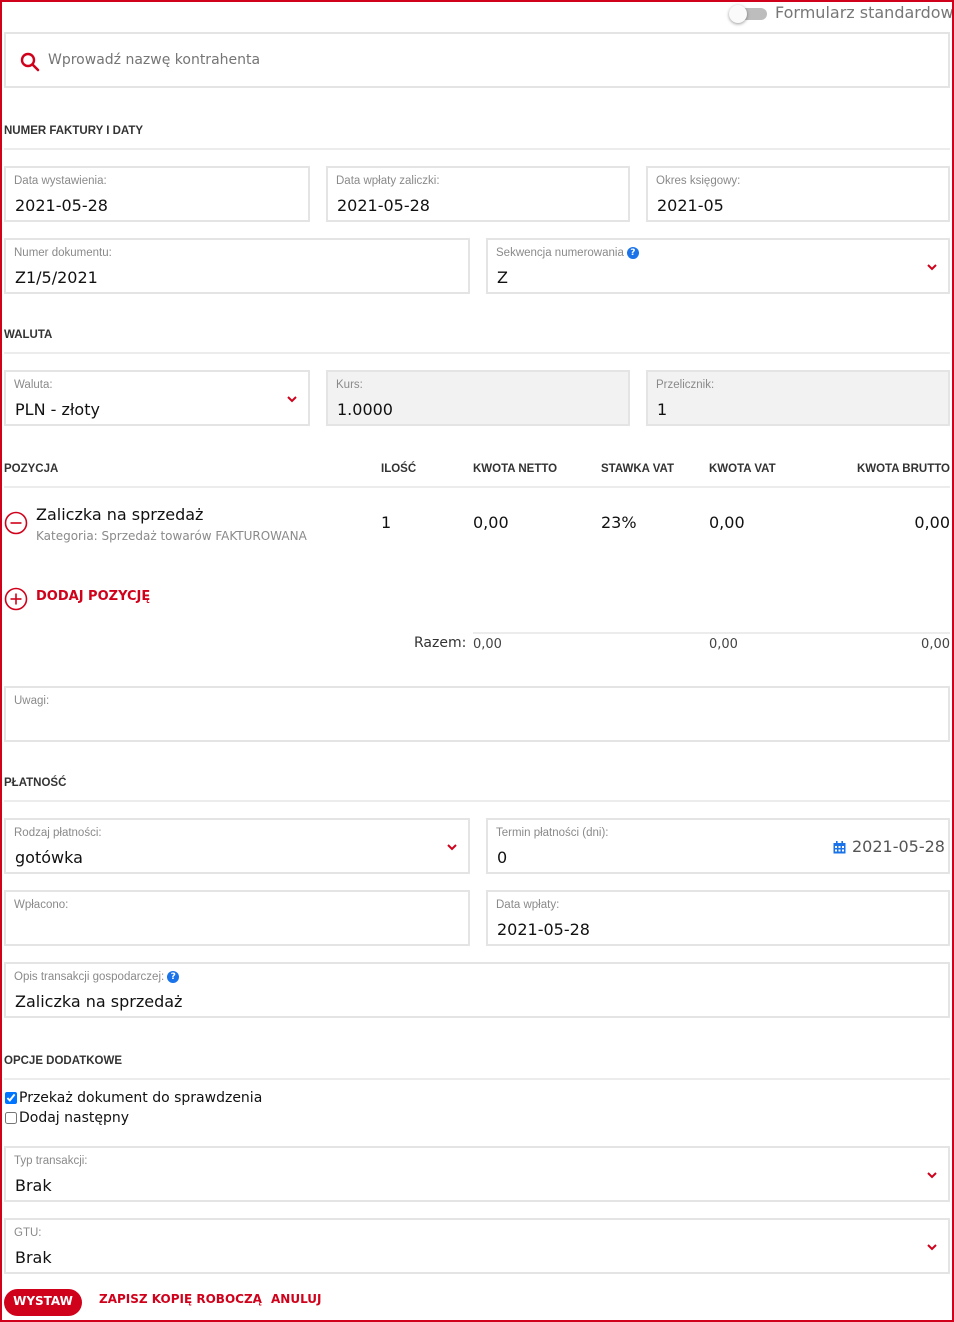 The width and height of the screenshot is (954, 1322). What do you see at coordinates (11, 1098) in the screenshot?
I see `send-for-review-checkbox` at bounding box center [11, 1098].